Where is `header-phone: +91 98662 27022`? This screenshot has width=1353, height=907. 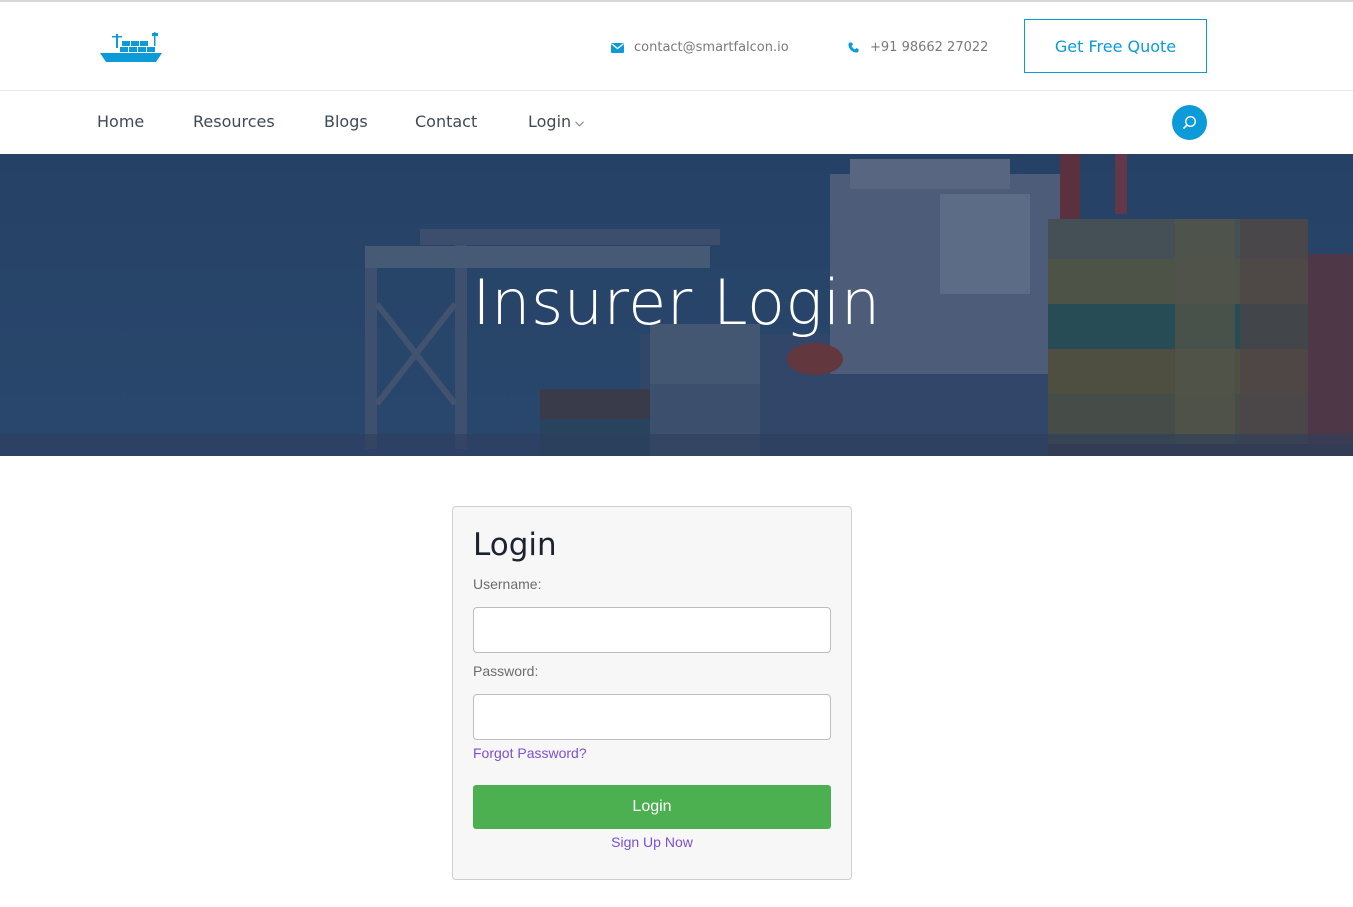
header-phone: +91 98662 27022 is located at coordinates (917, 47).